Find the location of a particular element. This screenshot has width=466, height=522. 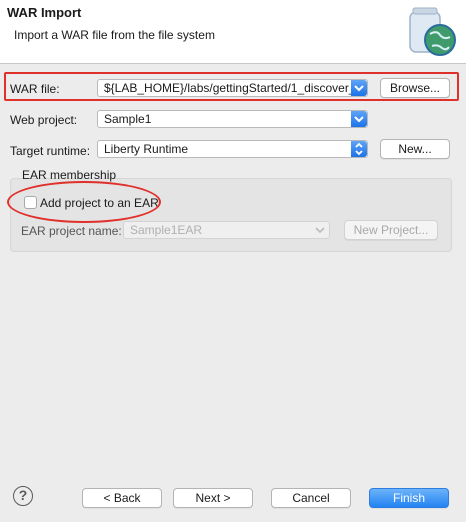

ear-project-name-combo: Sample1EAR is located at coordinates (226, 230).